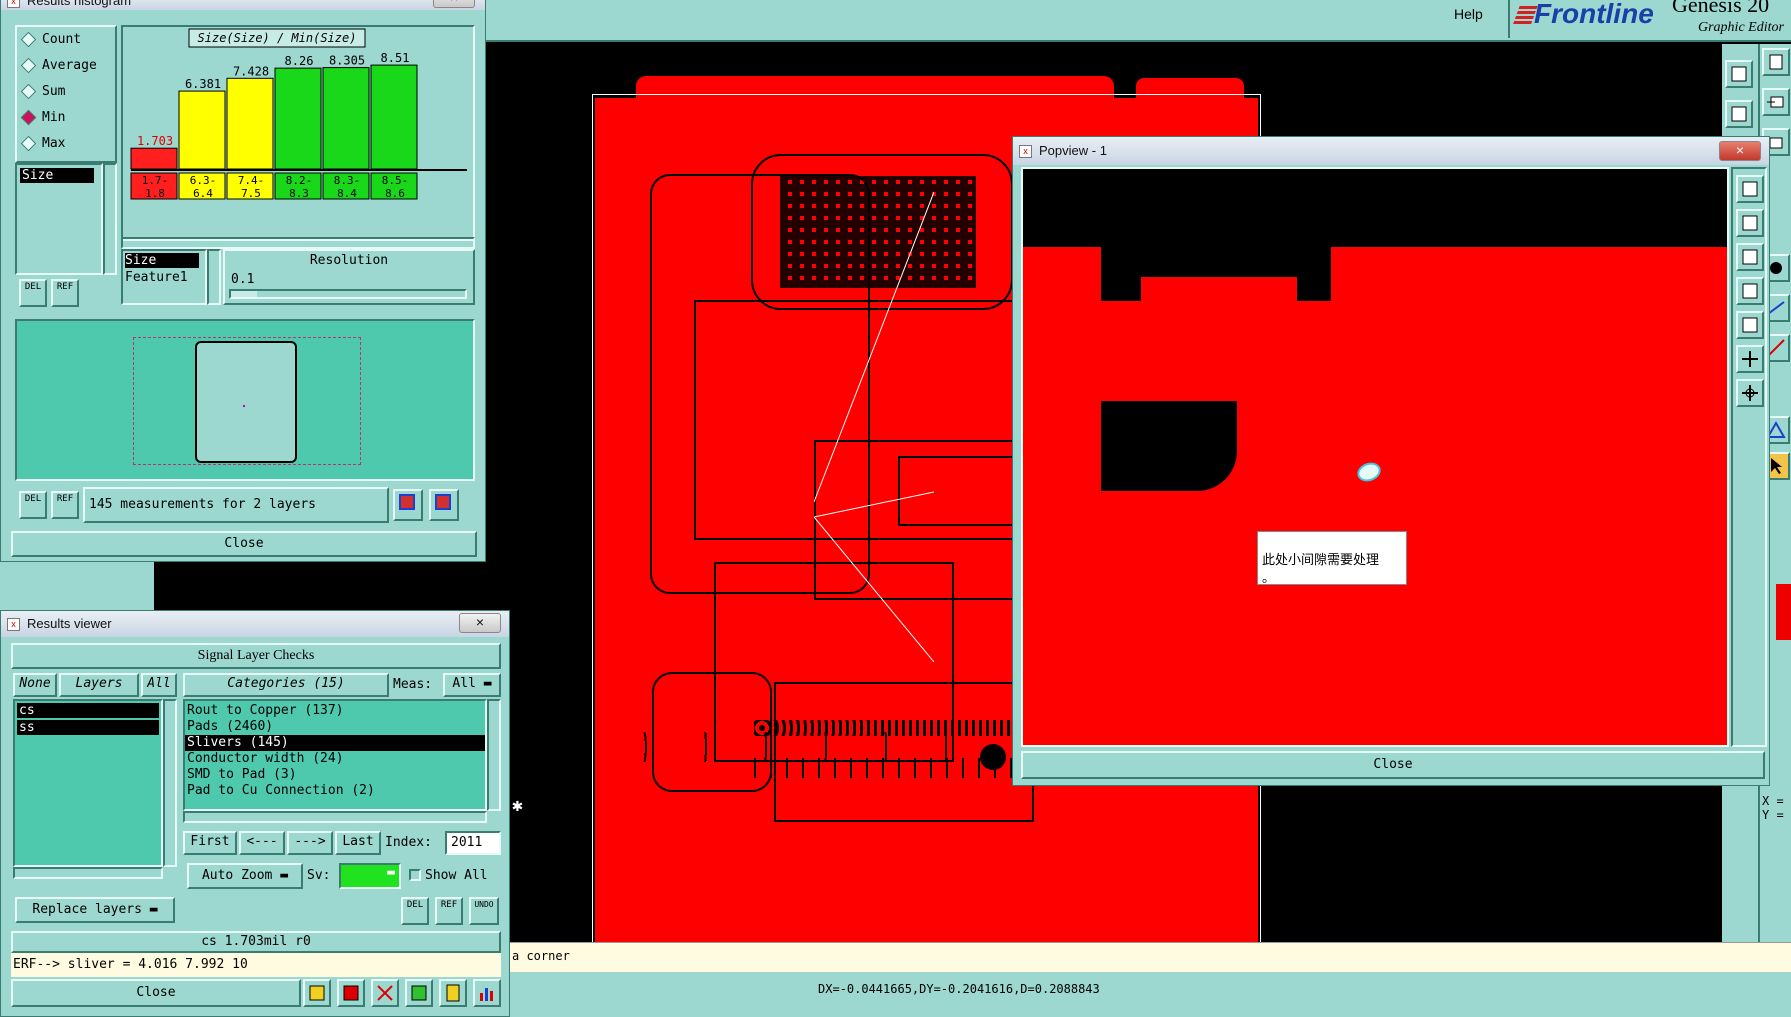 This screenshot has width=1791, height=1017. What do you see at coordinates (487, 993) in the screenshot?
I see `chart-icon` at bounding box center [487, 993].